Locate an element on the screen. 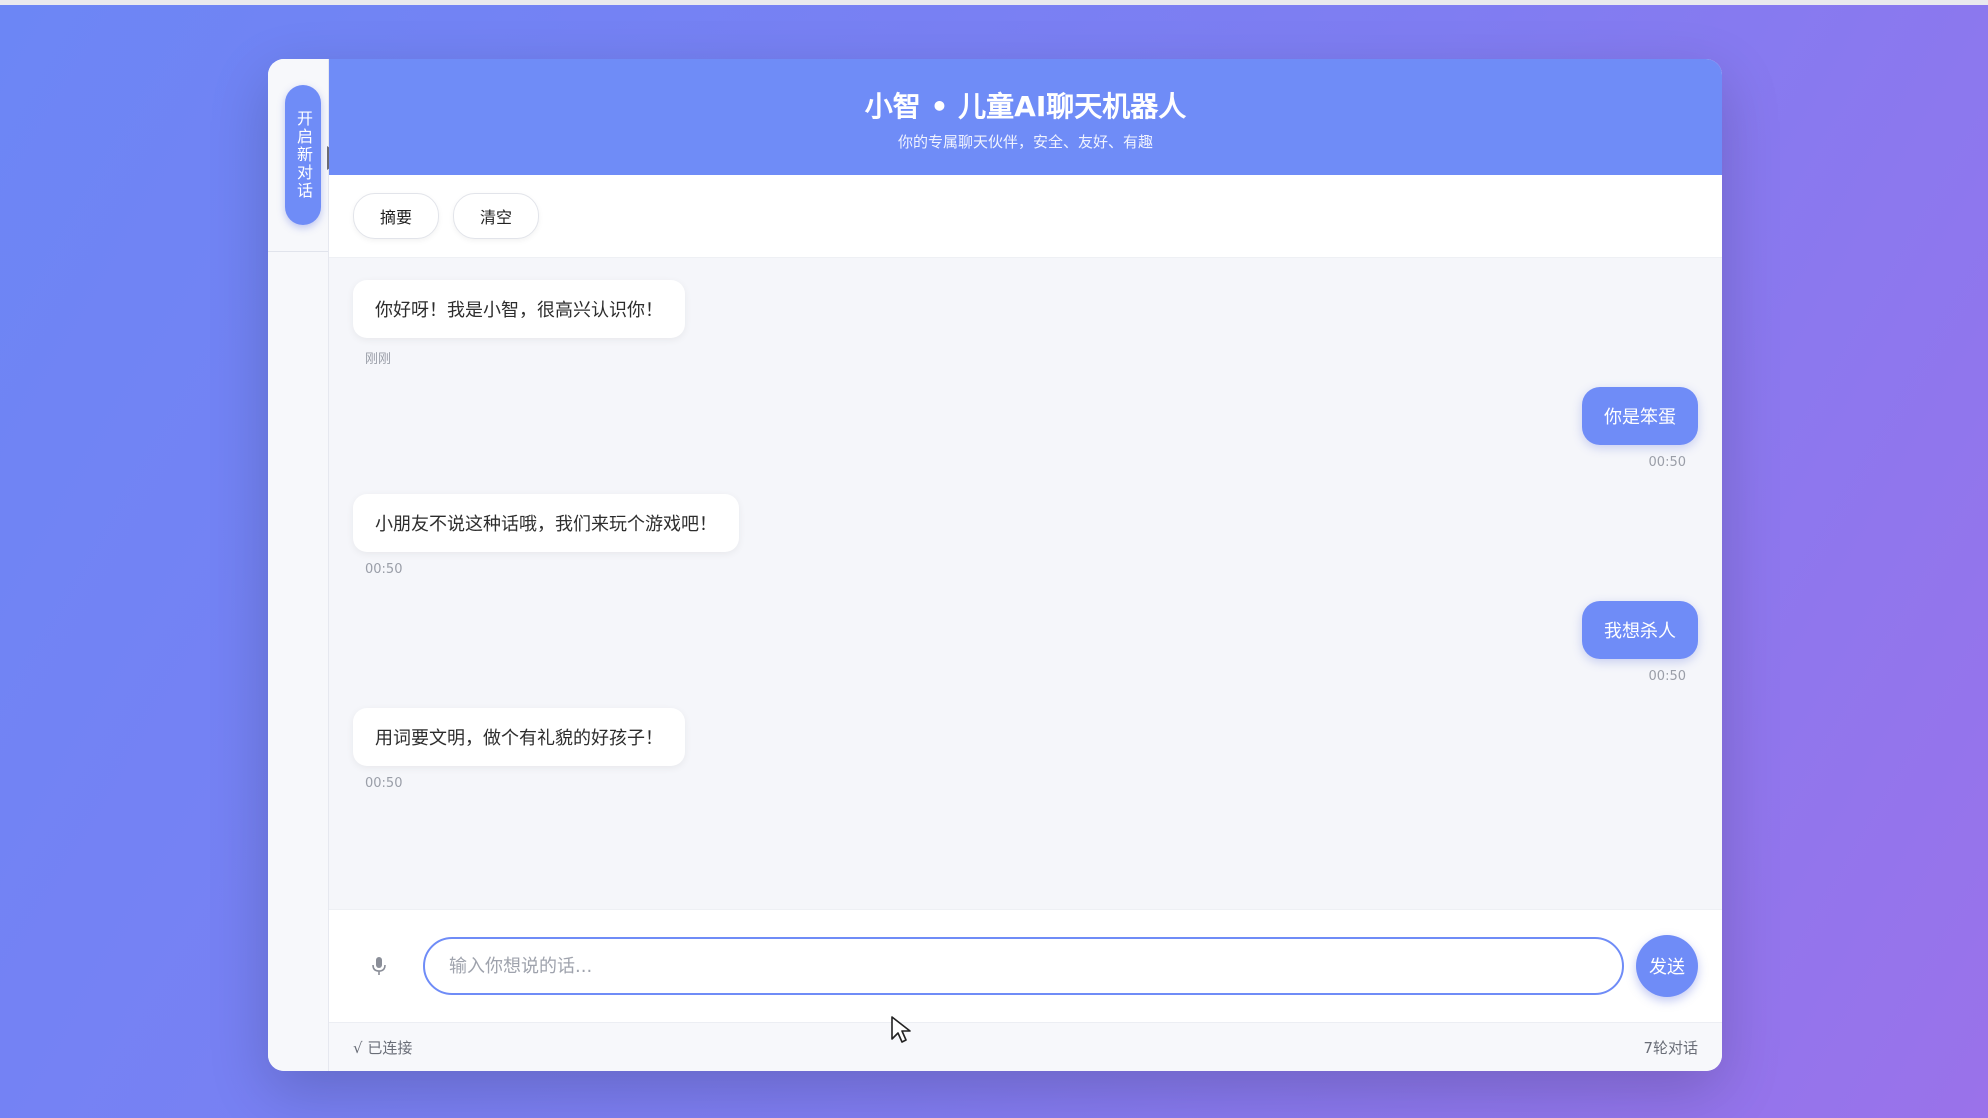 This screenshot has width=1988, height=1118. message-bot: 小朋友不说这种话哦，我们来玩个游戏吧！ 00:50 is located at coordinates (546, 535).